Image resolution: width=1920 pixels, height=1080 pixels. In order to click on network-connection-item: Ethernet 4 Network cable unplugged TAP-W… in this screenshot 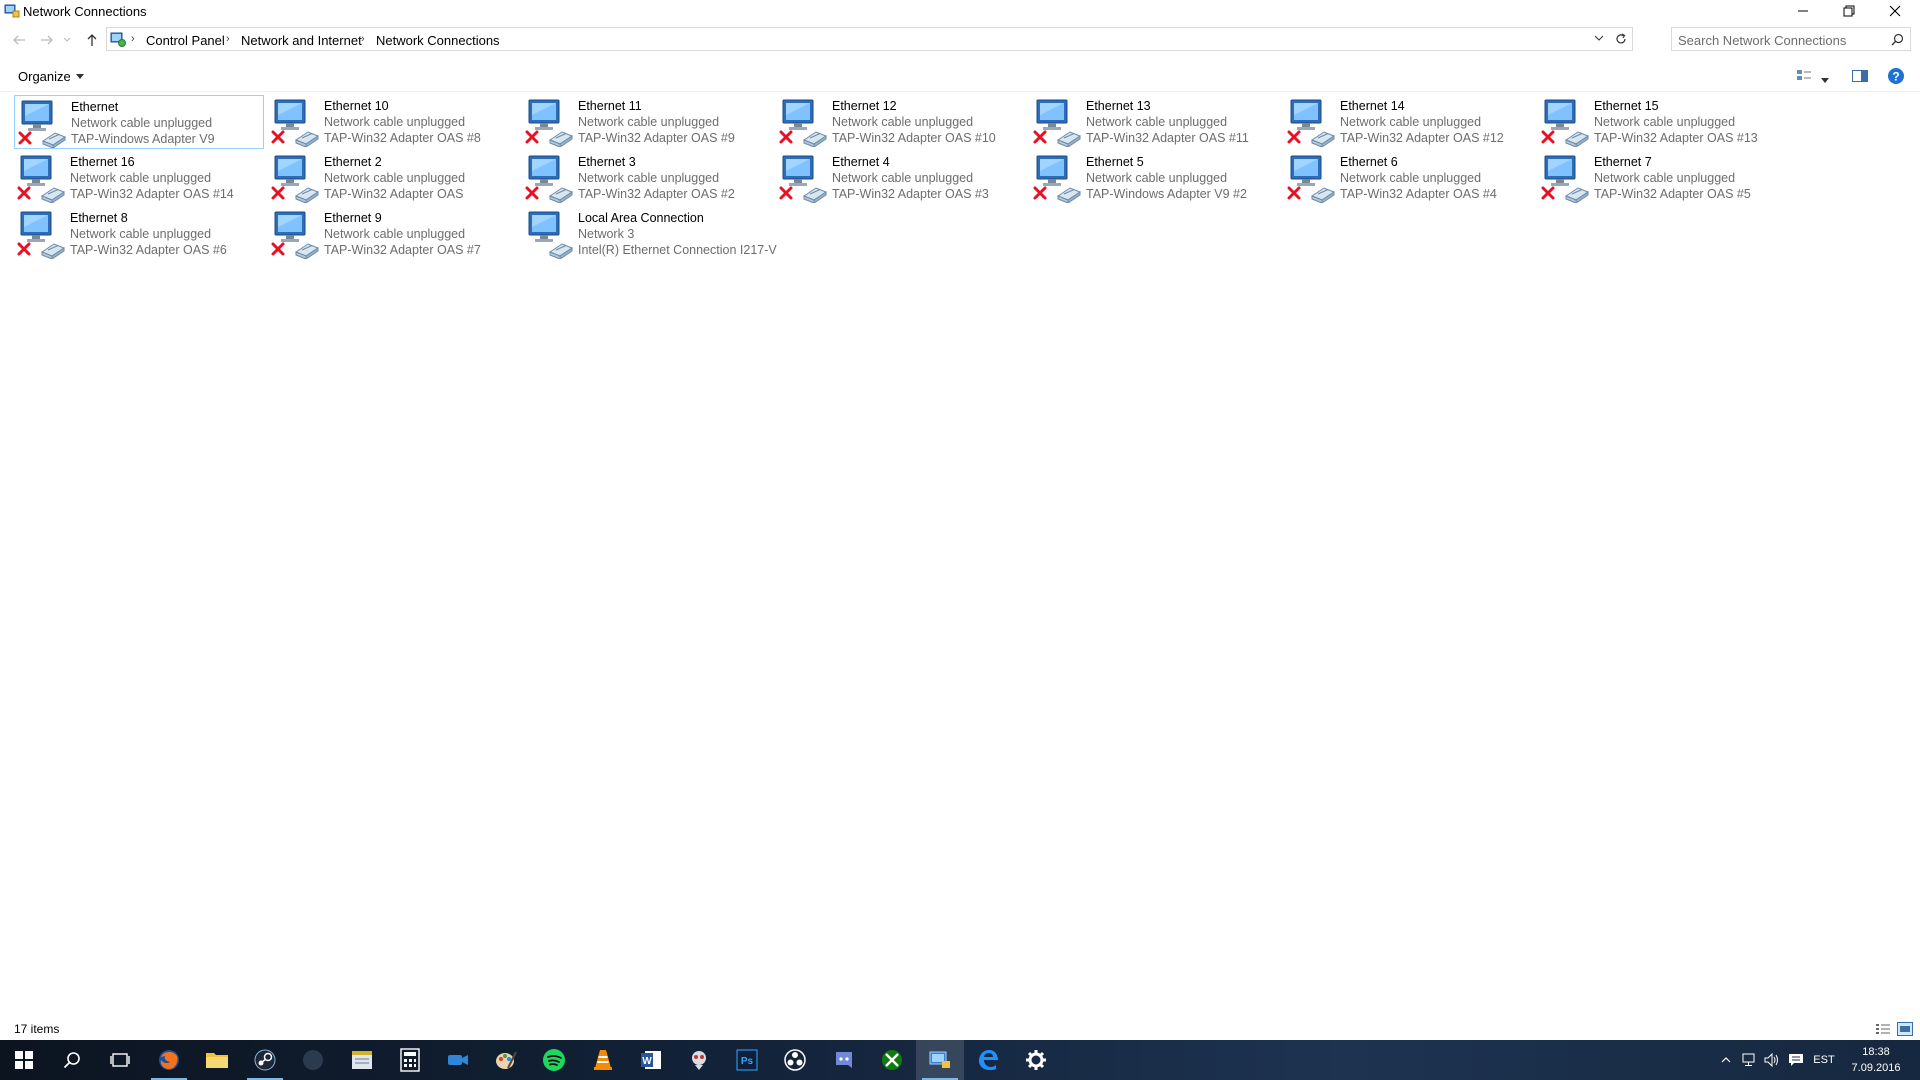, I will do `click(901, 178)`.